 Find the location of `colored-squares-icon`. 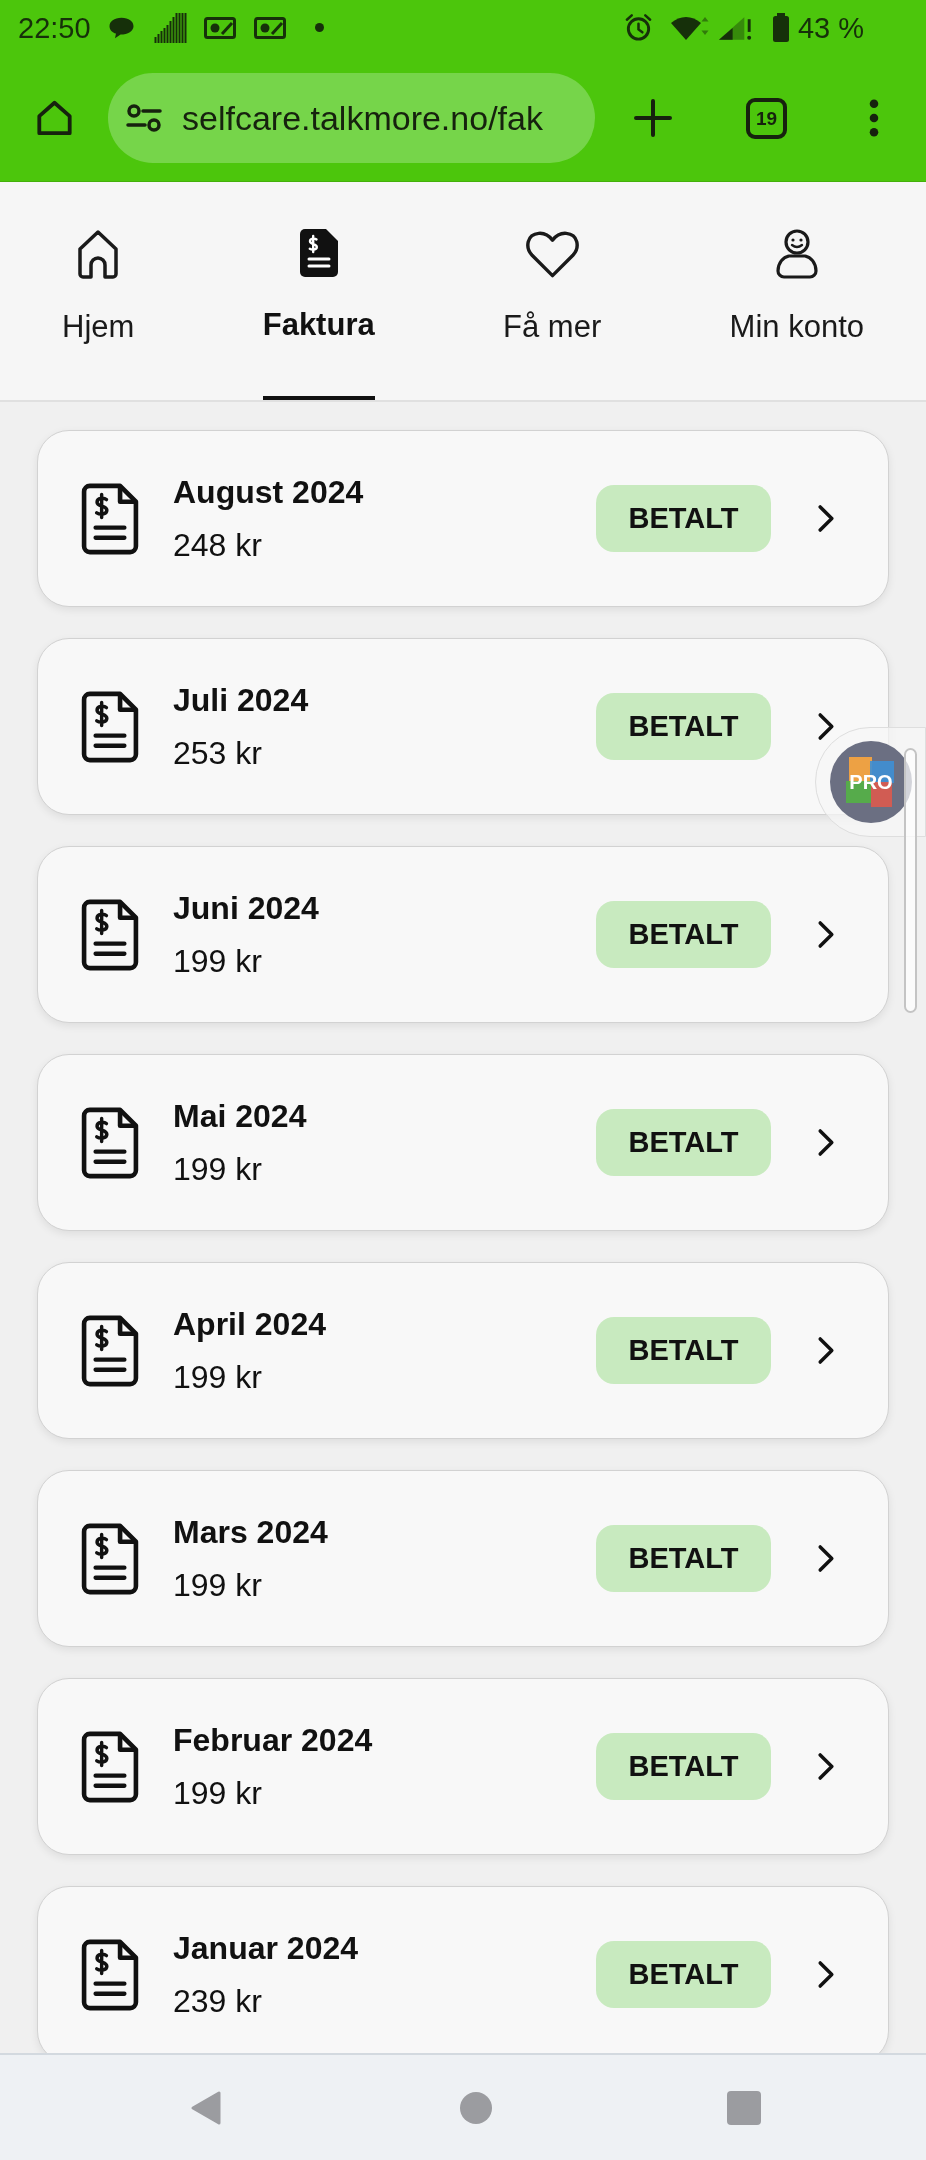

colored-squares-icon is located at coordinates (871, 782).